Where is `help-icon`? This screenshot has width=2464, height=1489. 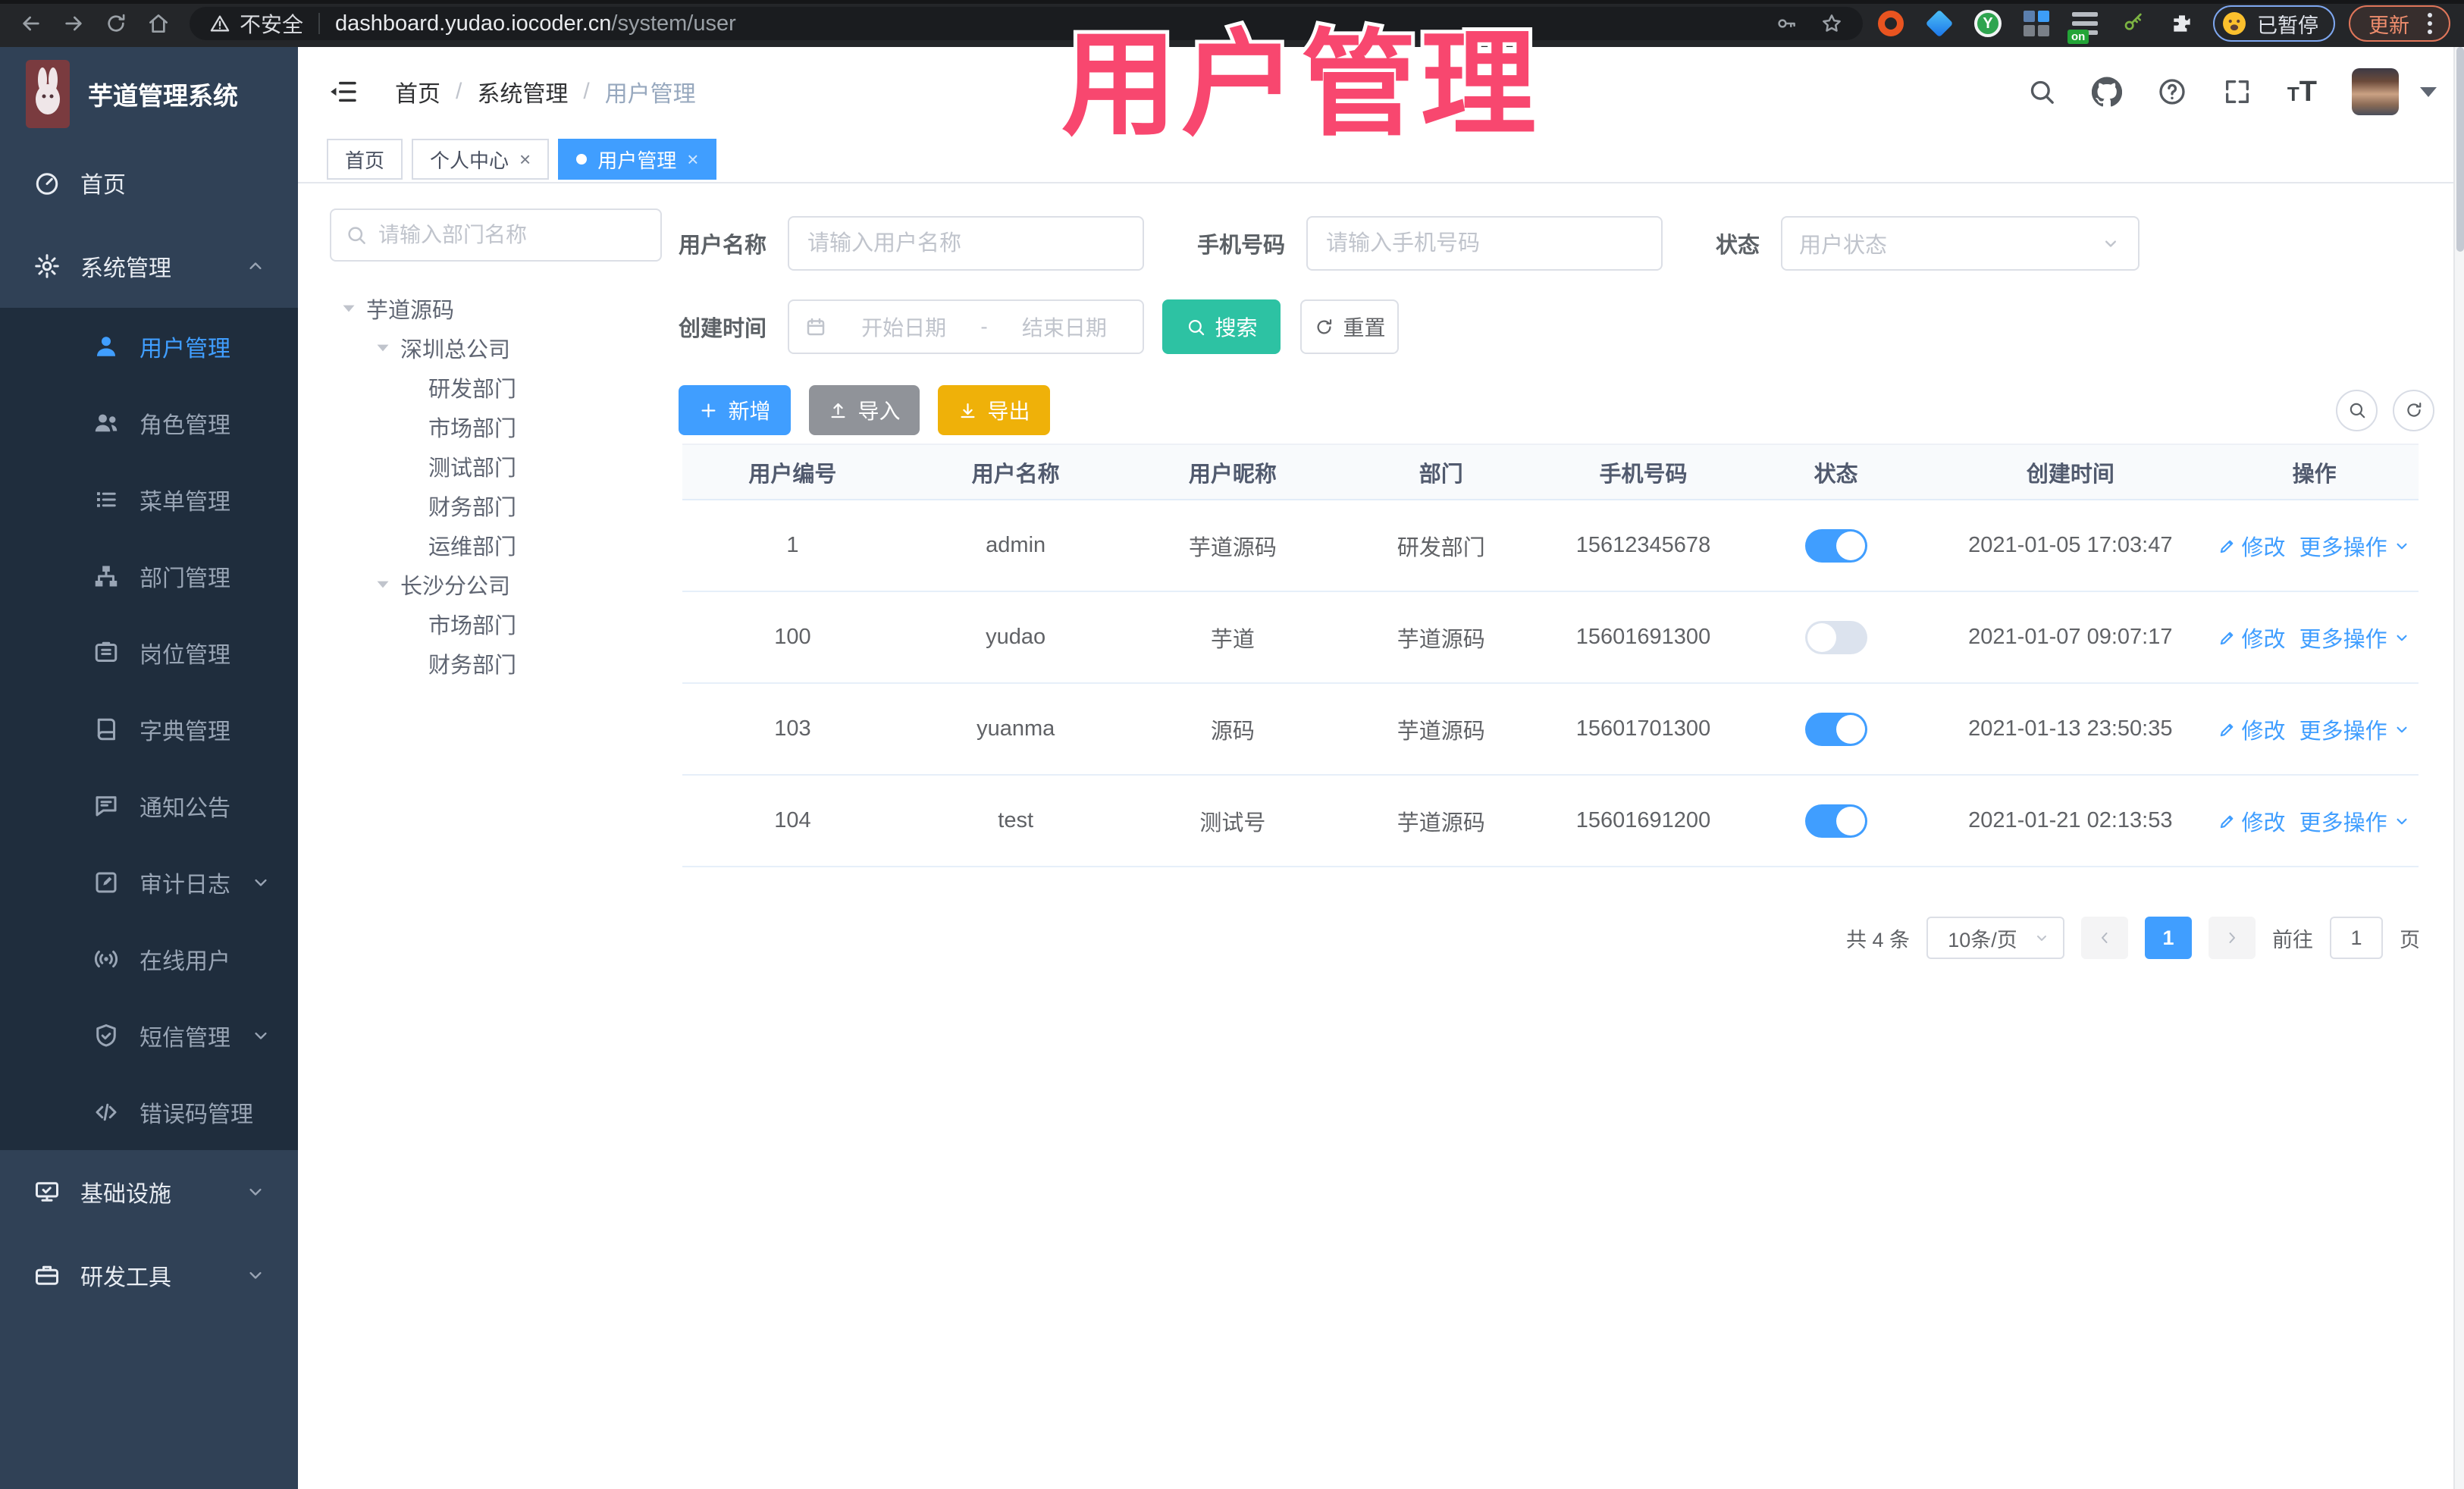 help-icon is located at coordinates (2172, 92).